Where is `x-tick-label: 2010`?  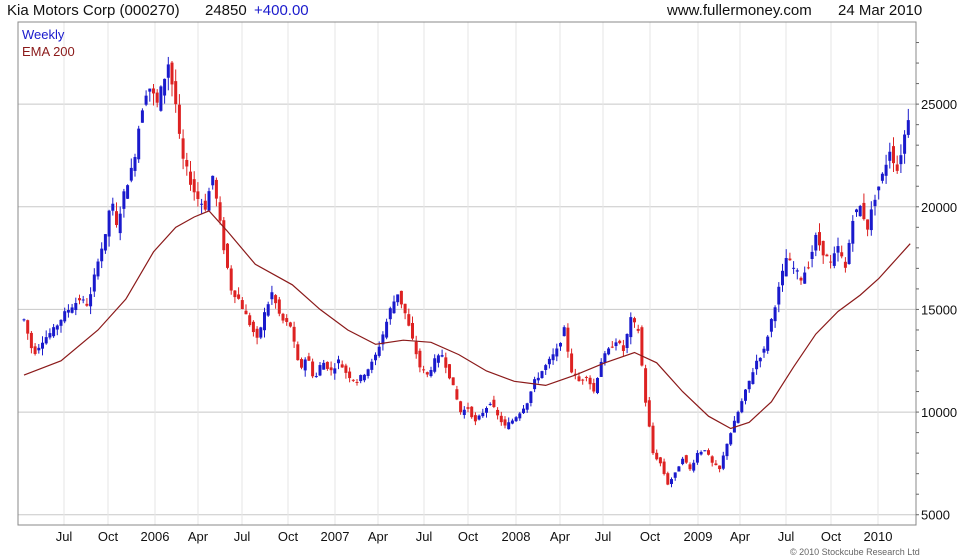
x-tick-label: 2010 is located at coordinates (878, 536).